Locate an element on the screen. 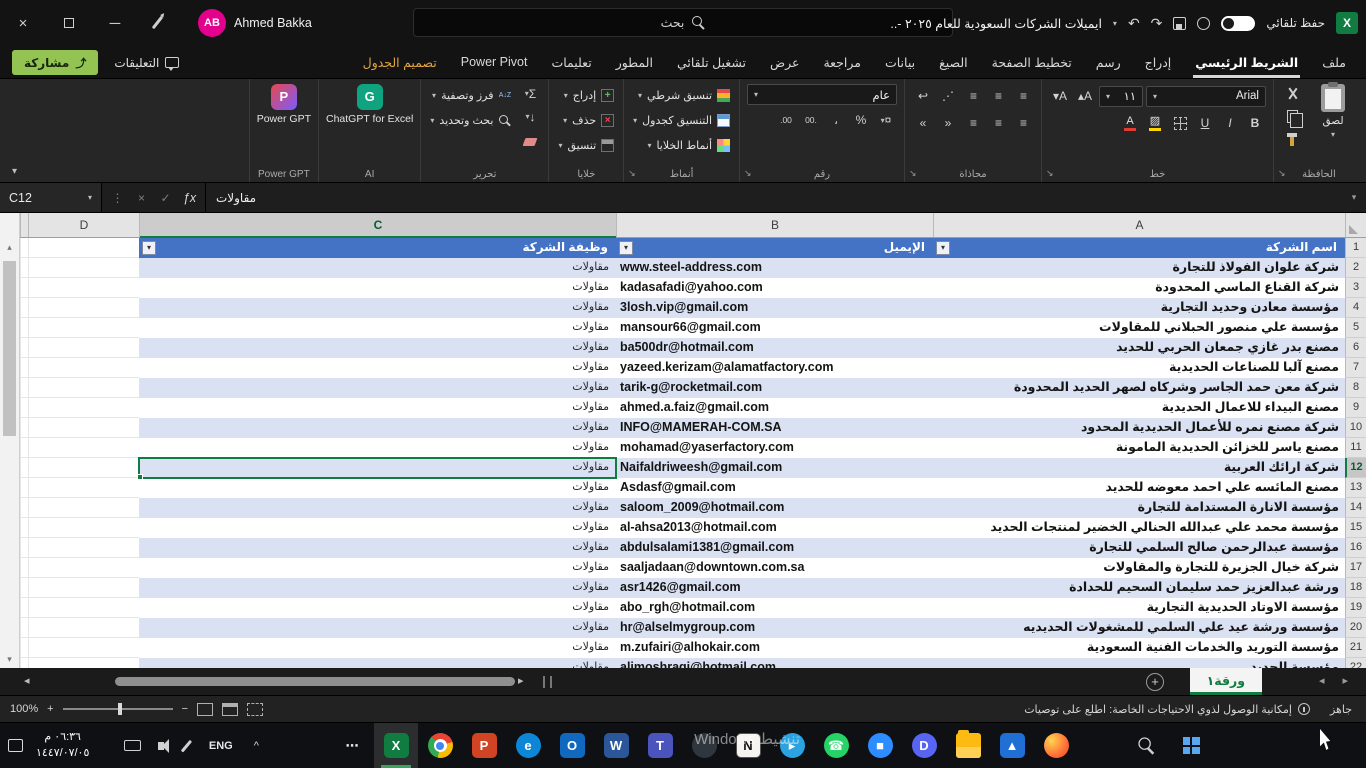 Image resolution: width=1366 pixels, height=768 pixels. cell-B8: tarik-g@rocketmail.com is located at coordinates (774, 388).